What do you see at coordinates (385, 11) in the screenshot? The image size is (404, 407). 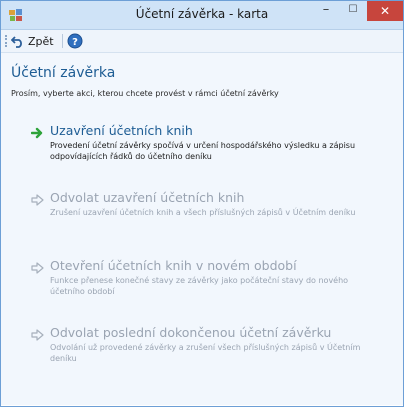 I see `close-button: ✕` at bounding box center [385, 11].